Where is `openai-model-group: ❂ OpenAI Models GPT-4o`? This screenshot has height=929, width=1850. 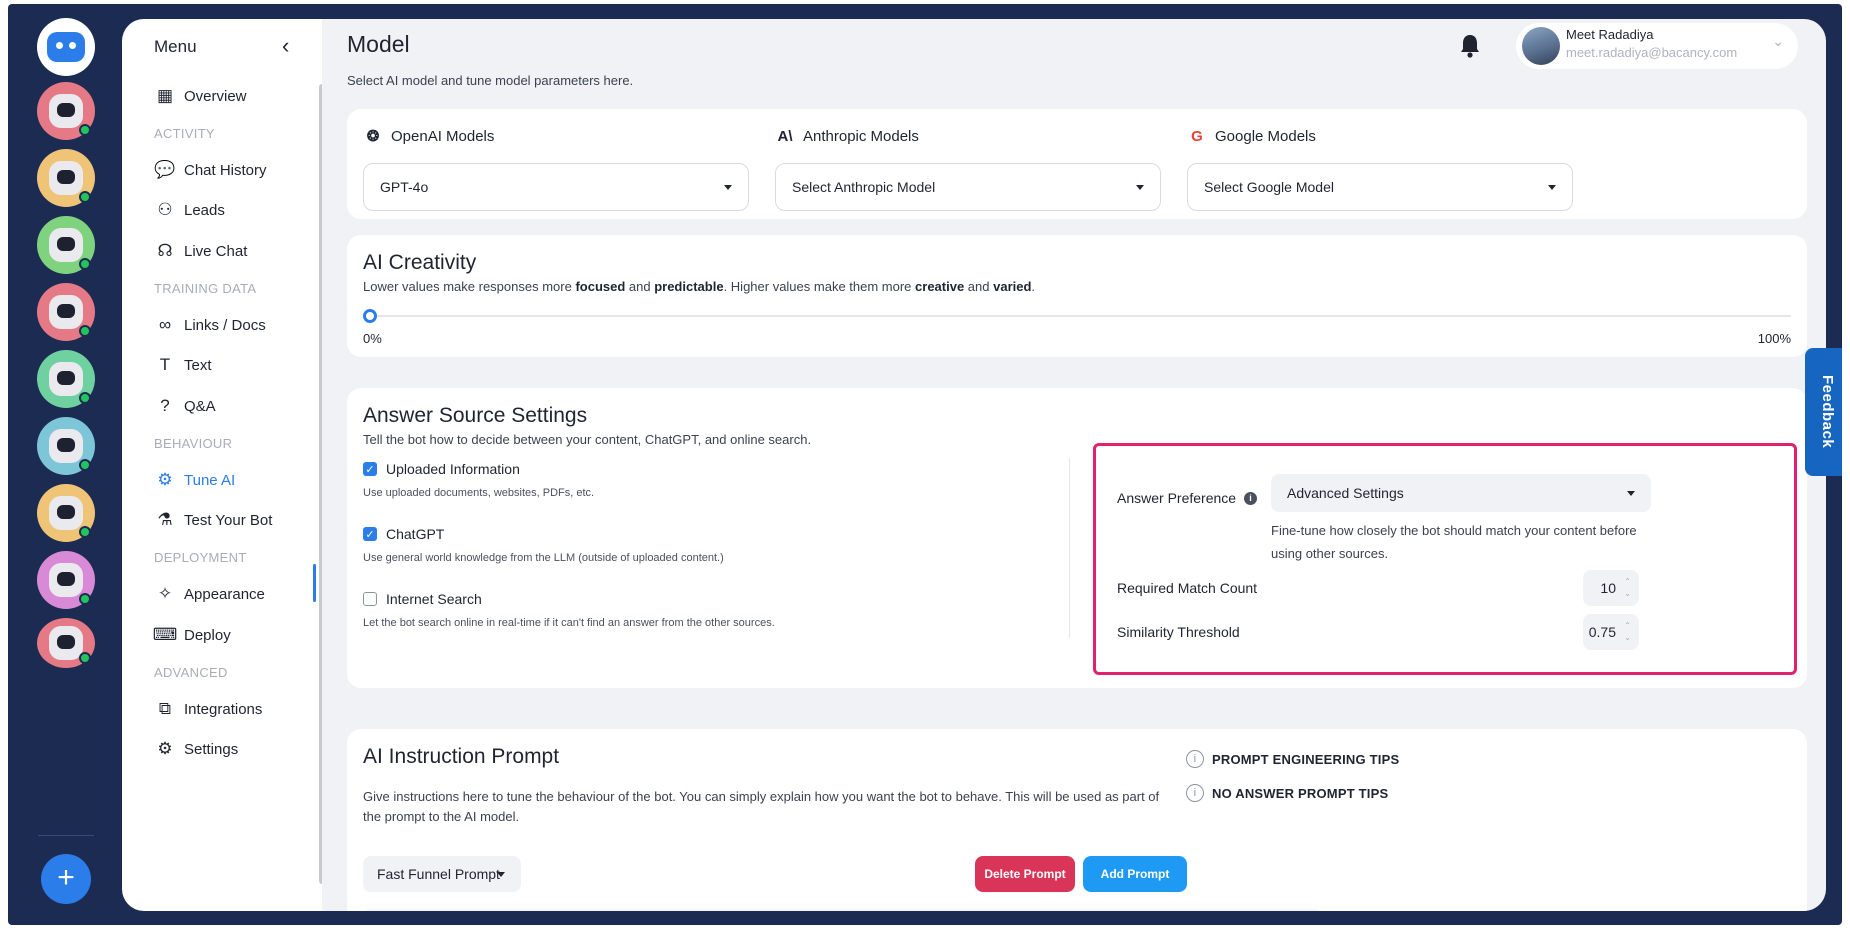
openai-model-group: ❂ OpenAI Models GPT-4o is located at coordinates (556, 167).